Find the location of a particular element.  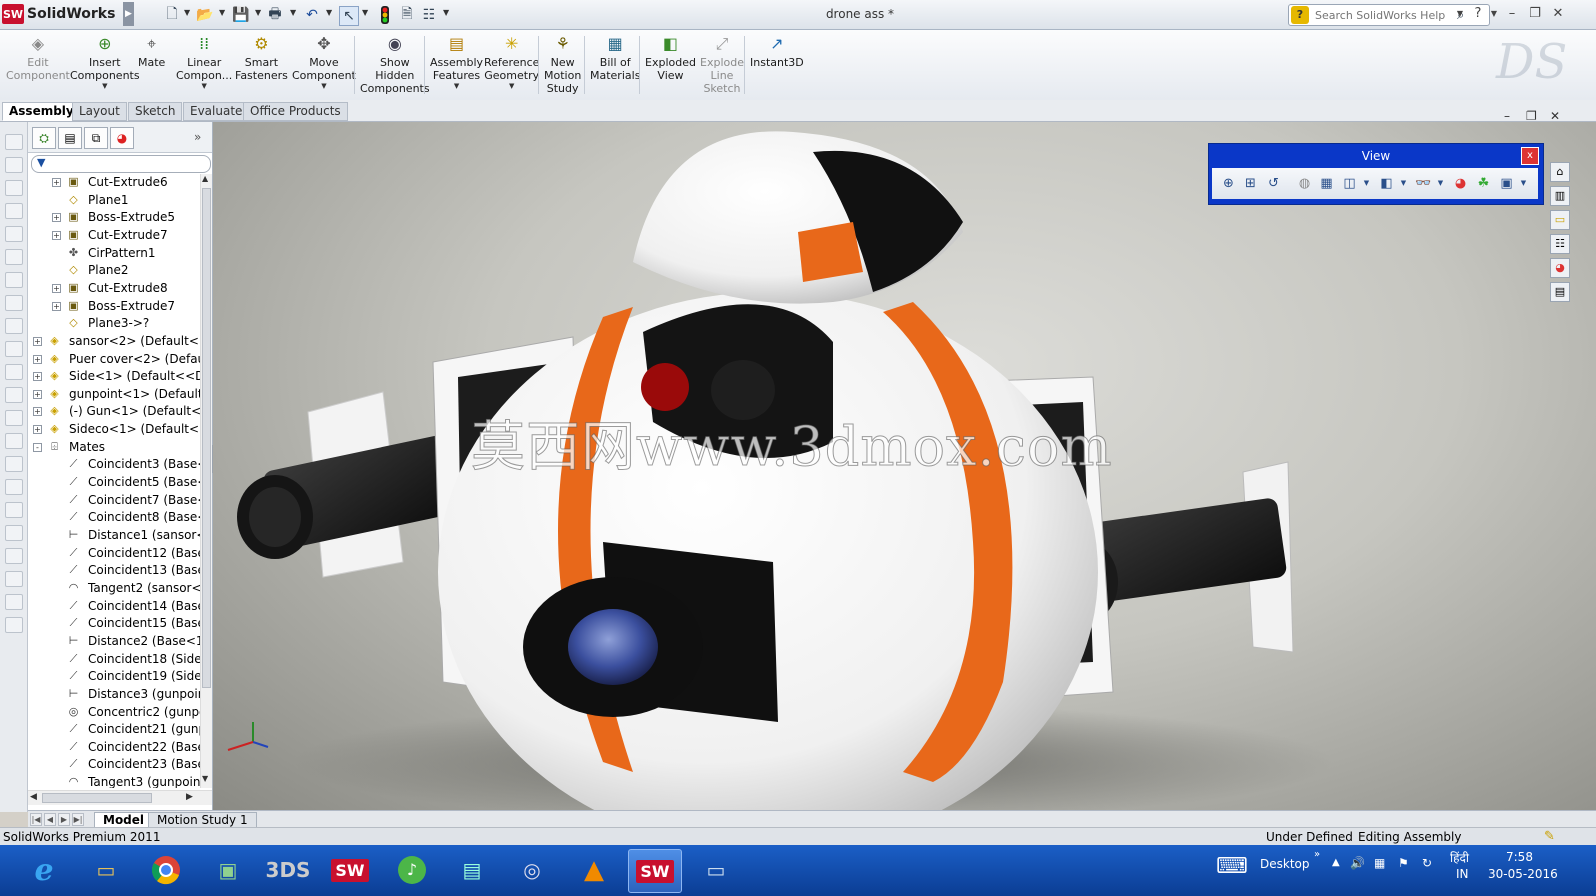

menu-expand-arrow-icon: ▶ is located at coordinates (128, 14).